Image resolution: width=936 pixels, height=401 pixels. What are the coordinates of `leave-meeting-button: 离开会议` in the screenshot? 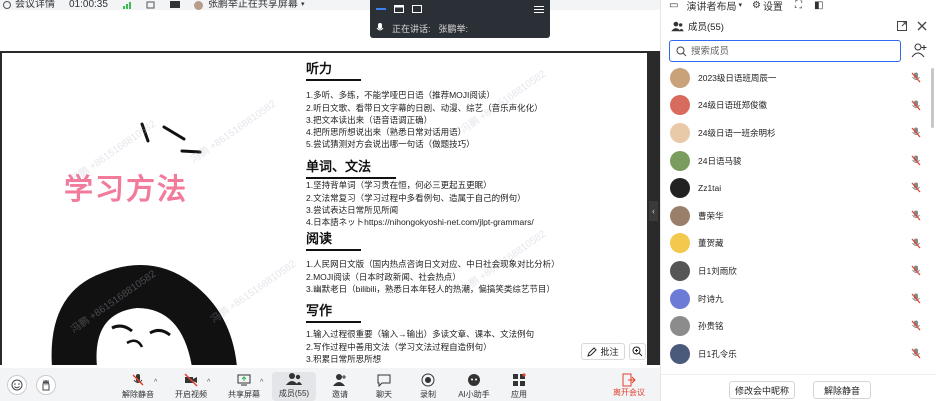 It's located at (629, 387).